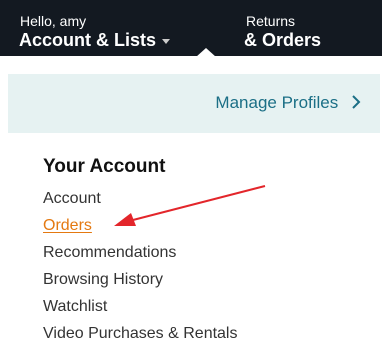 Image resolution: width=382 pixels, height=345 pixels. What do you see at coordinates (283, 40) in the screenshot?
I see `orders-label: & Orders` at bounding box center [283, 40].